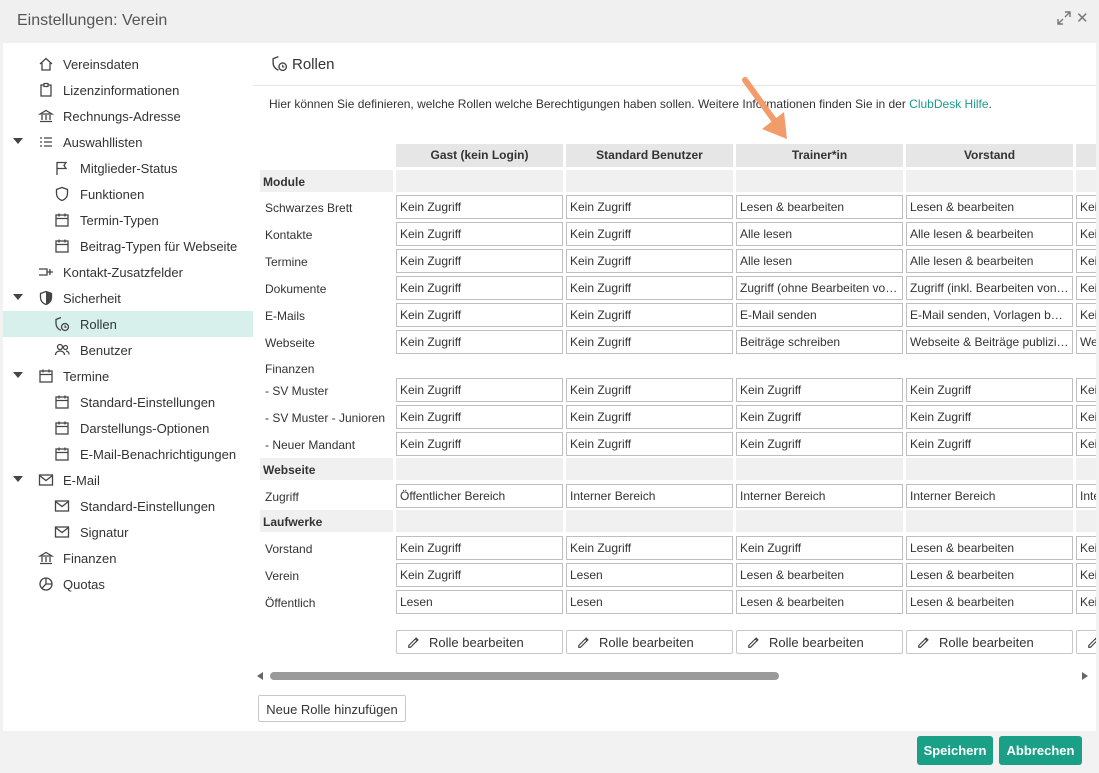 The width and height of the screenshot is (1099, 773). Describe the element at coordinates (332, 708) in the screenshot. I see `add-role-button: Neue Rolle hinzufügen` at that location.